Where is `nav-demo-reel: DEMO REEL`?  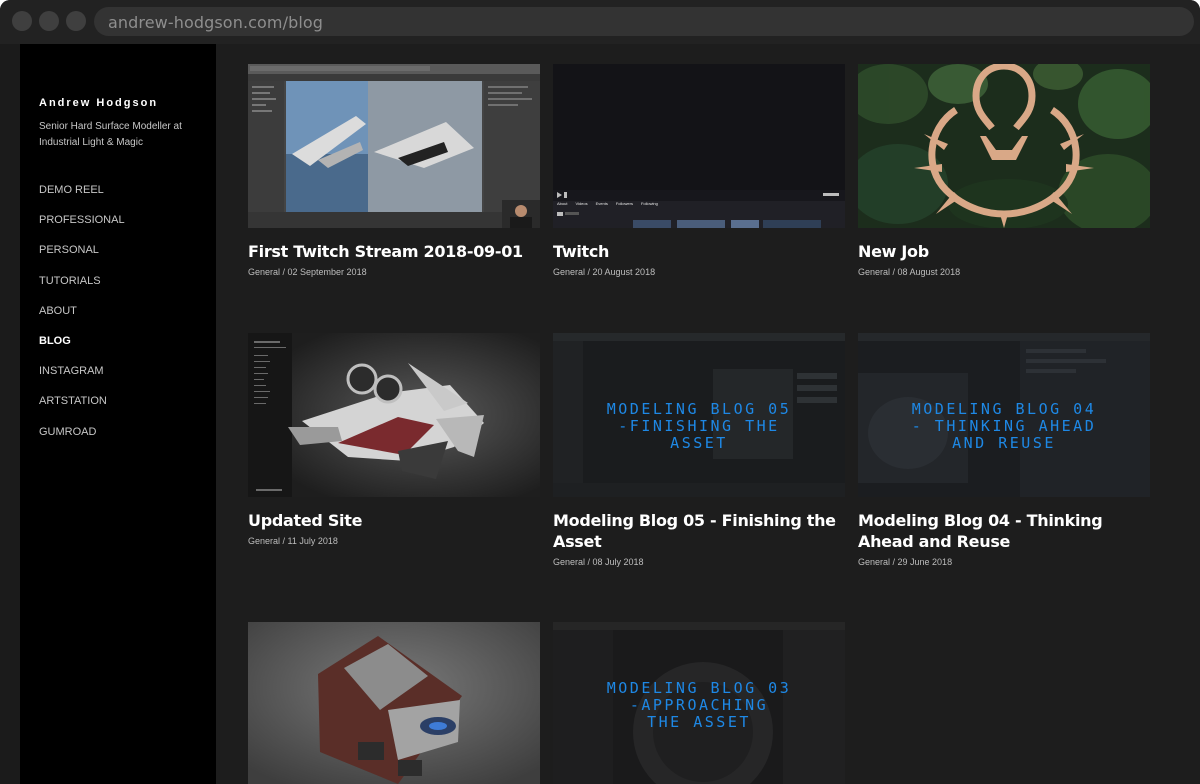 nav-demo-reel: DEMO REEL is located at coordinates (82, 199).